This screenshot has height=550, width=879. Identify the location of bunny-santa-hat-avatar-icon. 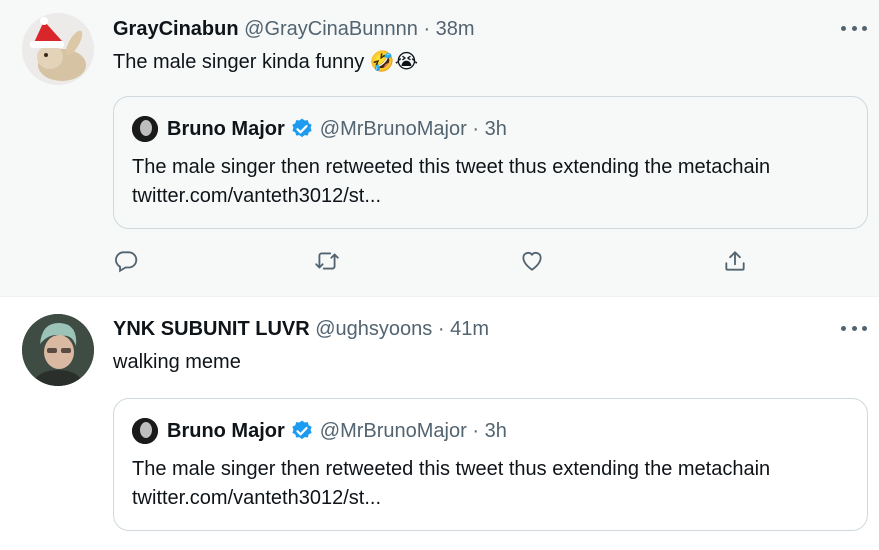
(58, 49).